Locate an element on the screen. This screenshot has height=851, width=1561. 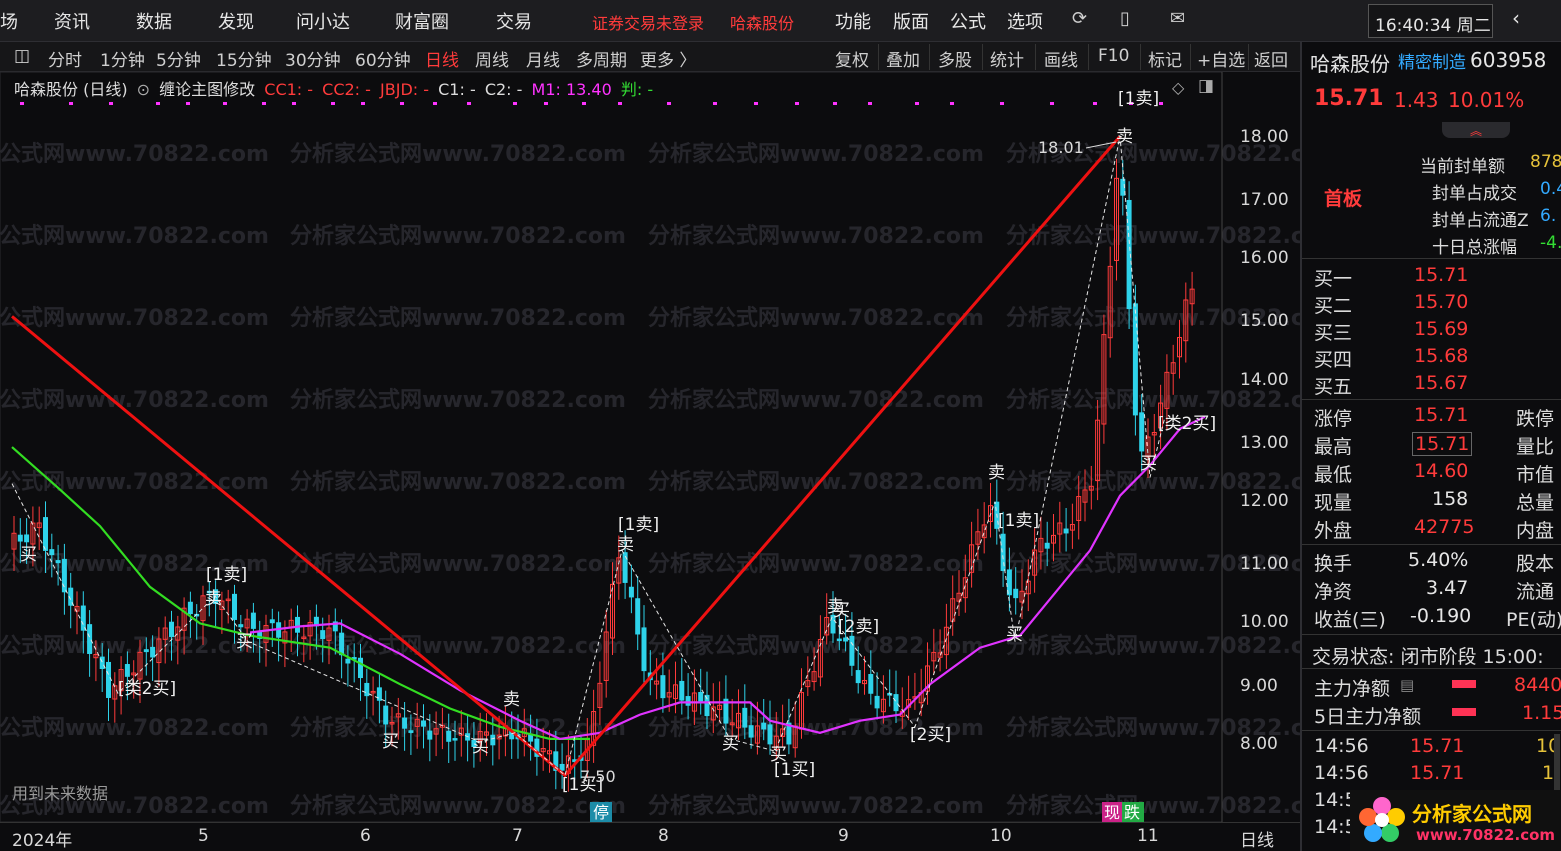
signal-label: 卖 is located at coordinates (213, 599).